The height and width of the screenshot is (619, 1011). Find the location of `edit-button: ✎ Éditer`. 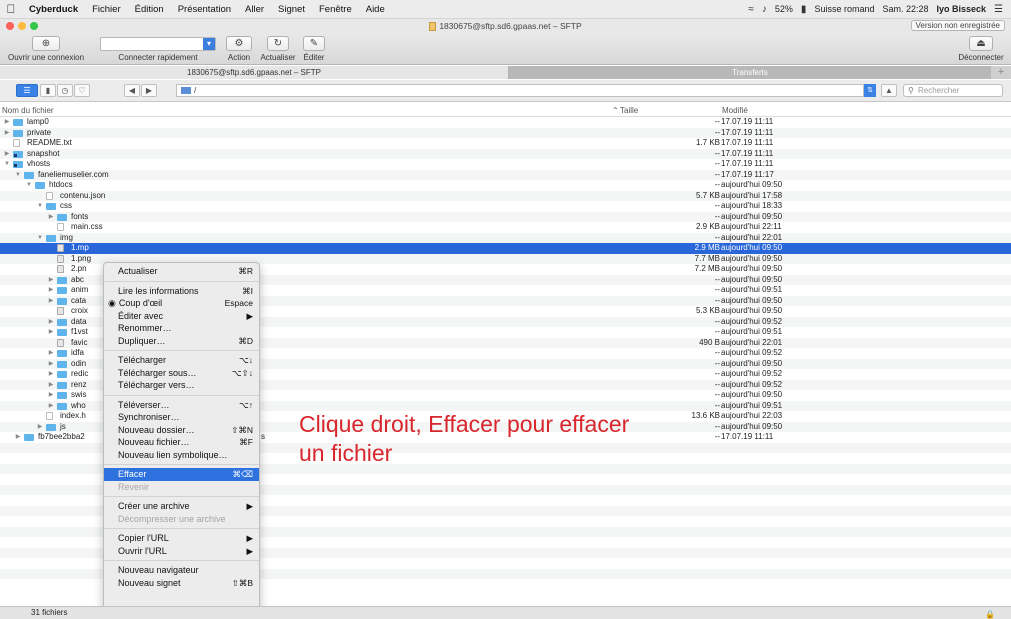

edit-button: ✎ Éditer is located at coordinates (314, 49).